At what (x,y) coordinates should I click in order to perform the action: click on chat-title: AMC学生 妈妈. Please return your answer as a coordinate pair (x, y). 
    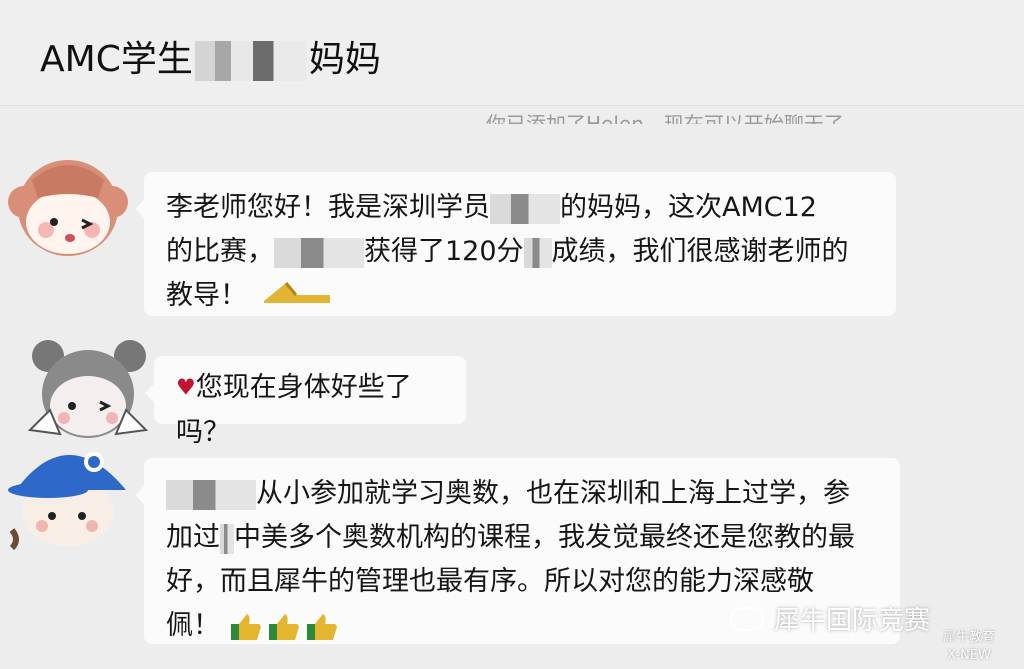
    Looking at the image, I should click on (210, 60).